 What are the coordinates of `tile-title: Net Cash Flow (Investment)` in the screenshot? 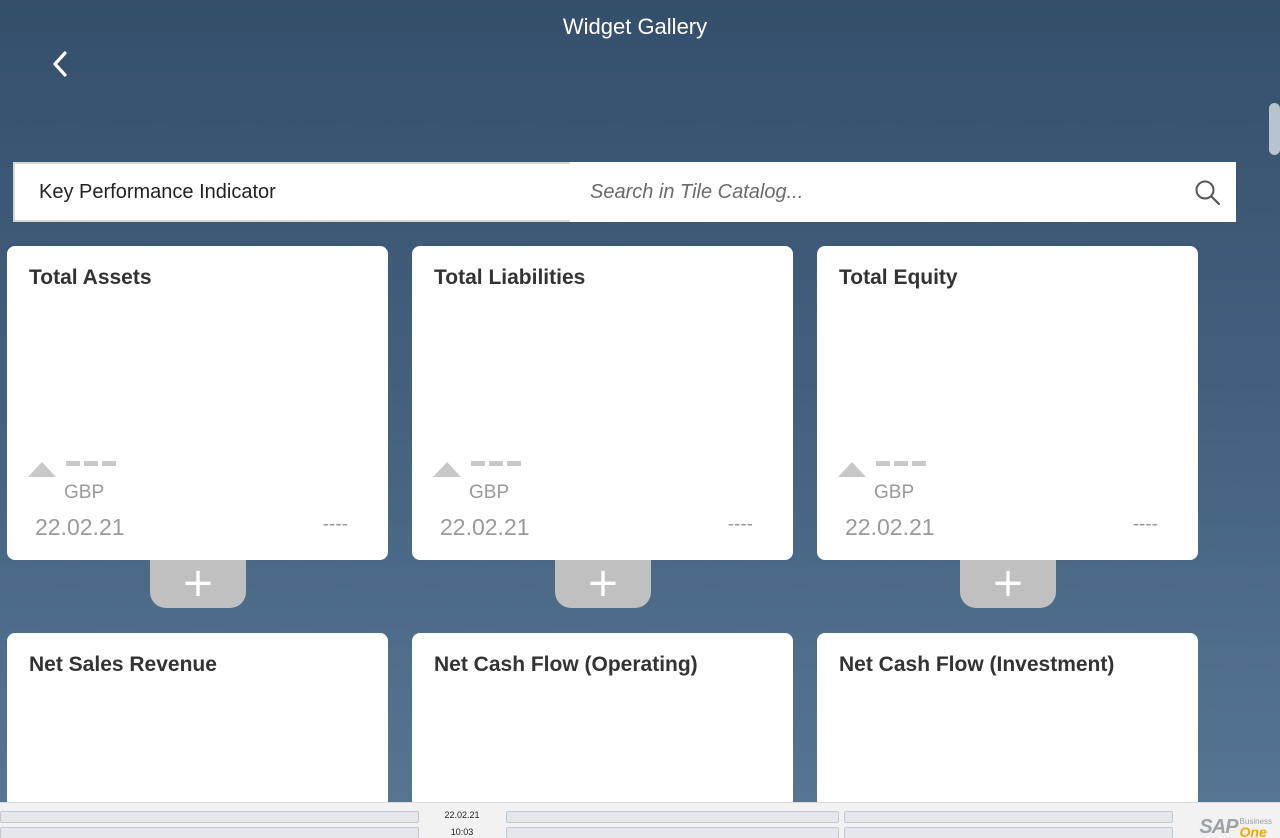 It's located at (977, 664).